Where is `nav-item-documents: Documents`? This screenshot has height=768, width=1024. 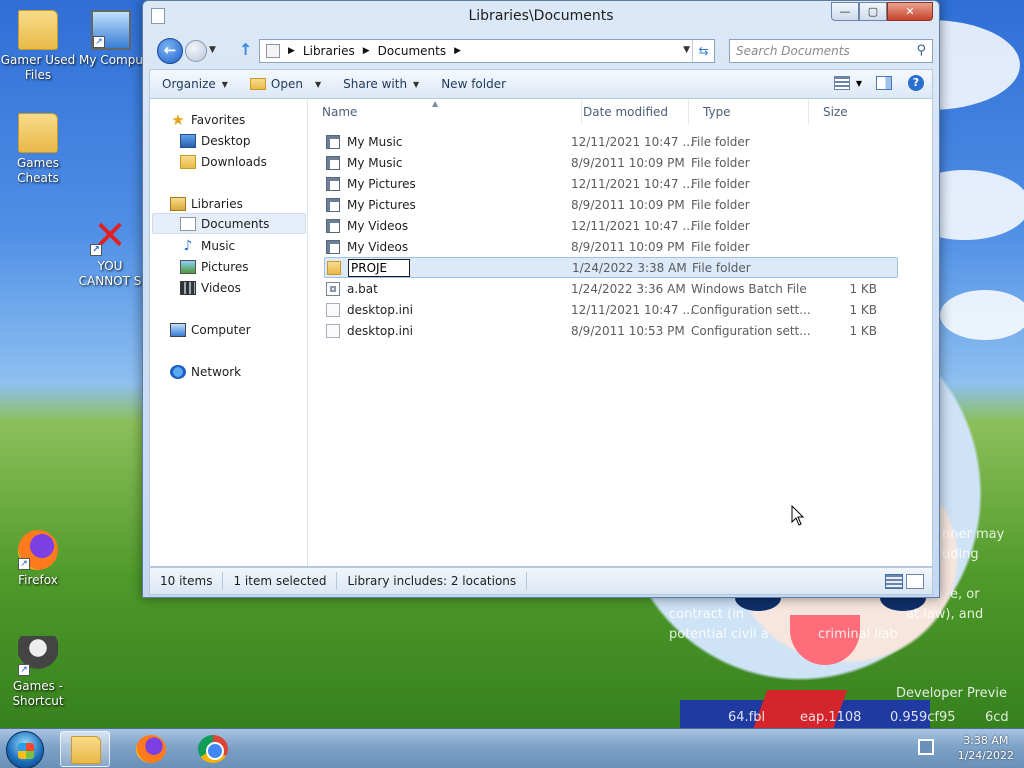 nav-item-documents: Documents is located at coordinates (229, 223).